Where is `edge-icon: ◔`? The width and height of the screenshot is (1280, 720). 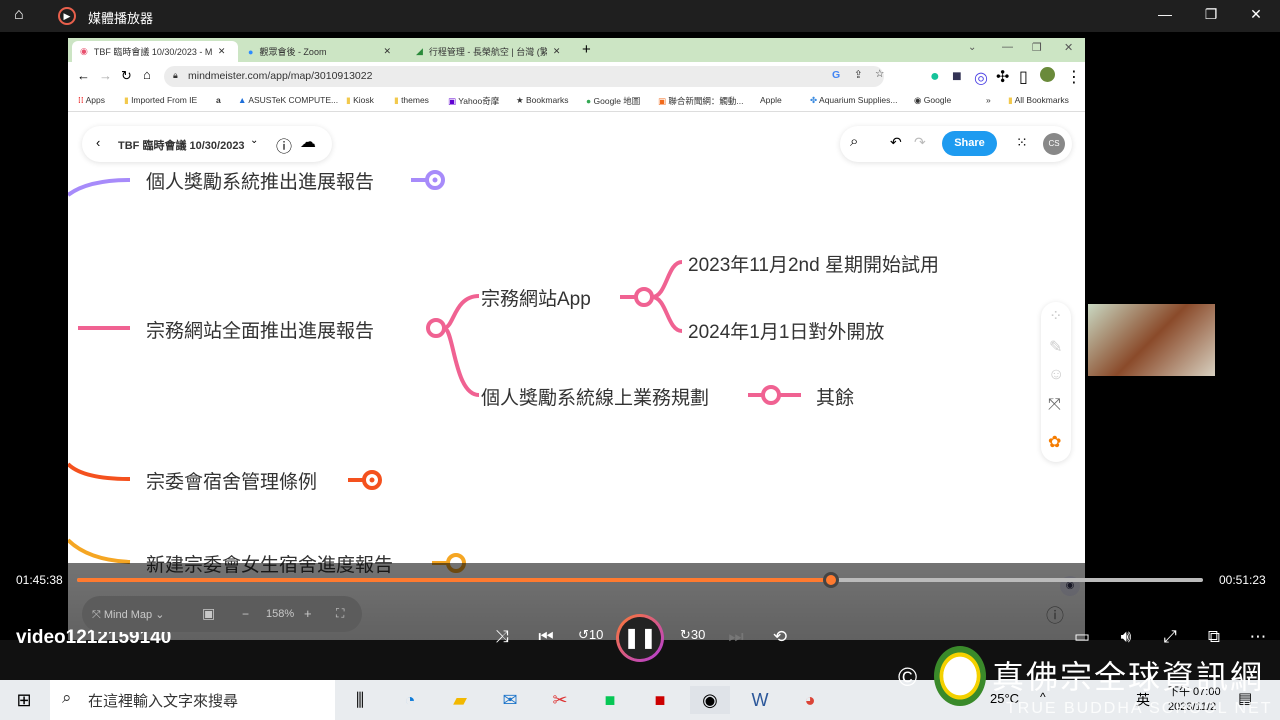
edge-icon: ◔ is located at coordinates (410, 700).